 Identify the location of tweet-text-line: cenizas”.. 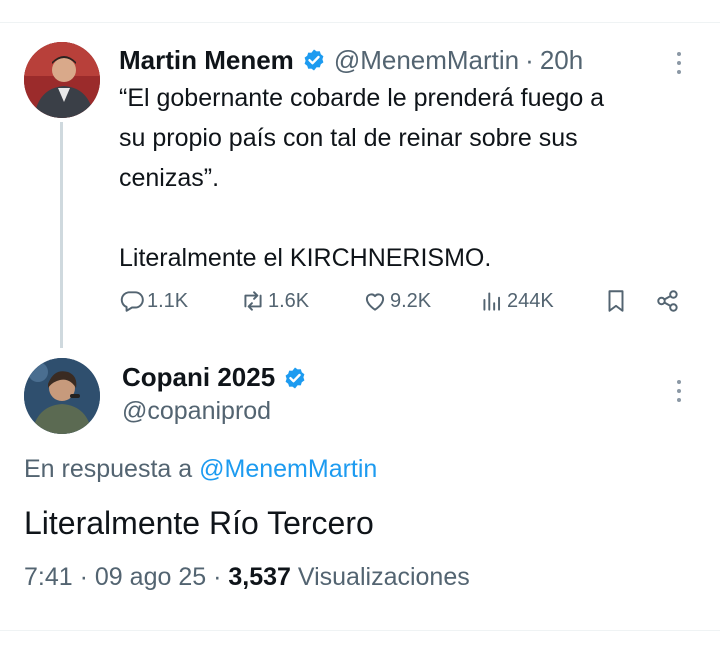
(169, 178).